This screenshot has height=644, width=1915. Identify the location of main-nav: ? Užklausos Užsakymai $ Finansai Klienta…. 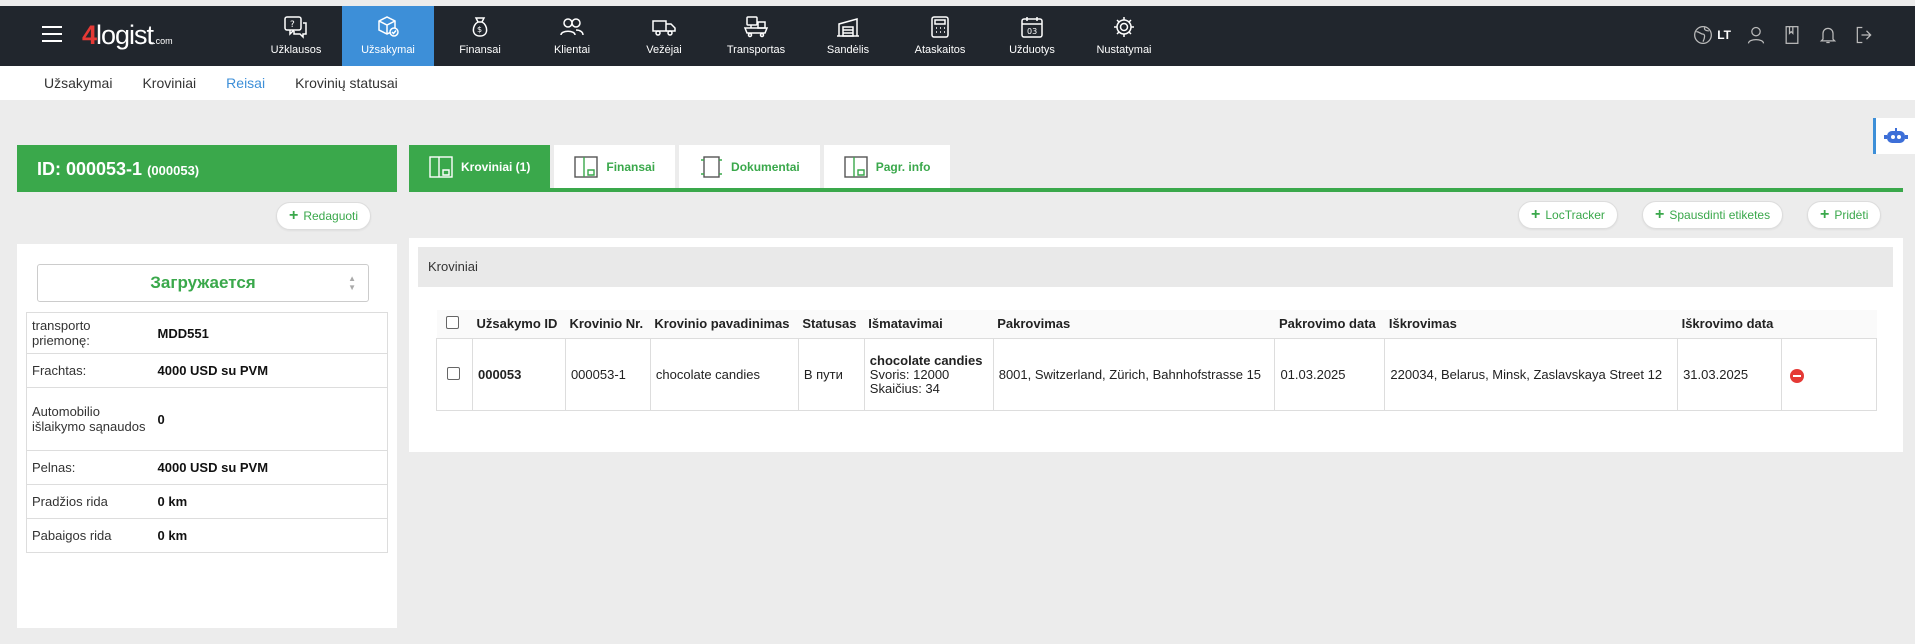
(710, 36).